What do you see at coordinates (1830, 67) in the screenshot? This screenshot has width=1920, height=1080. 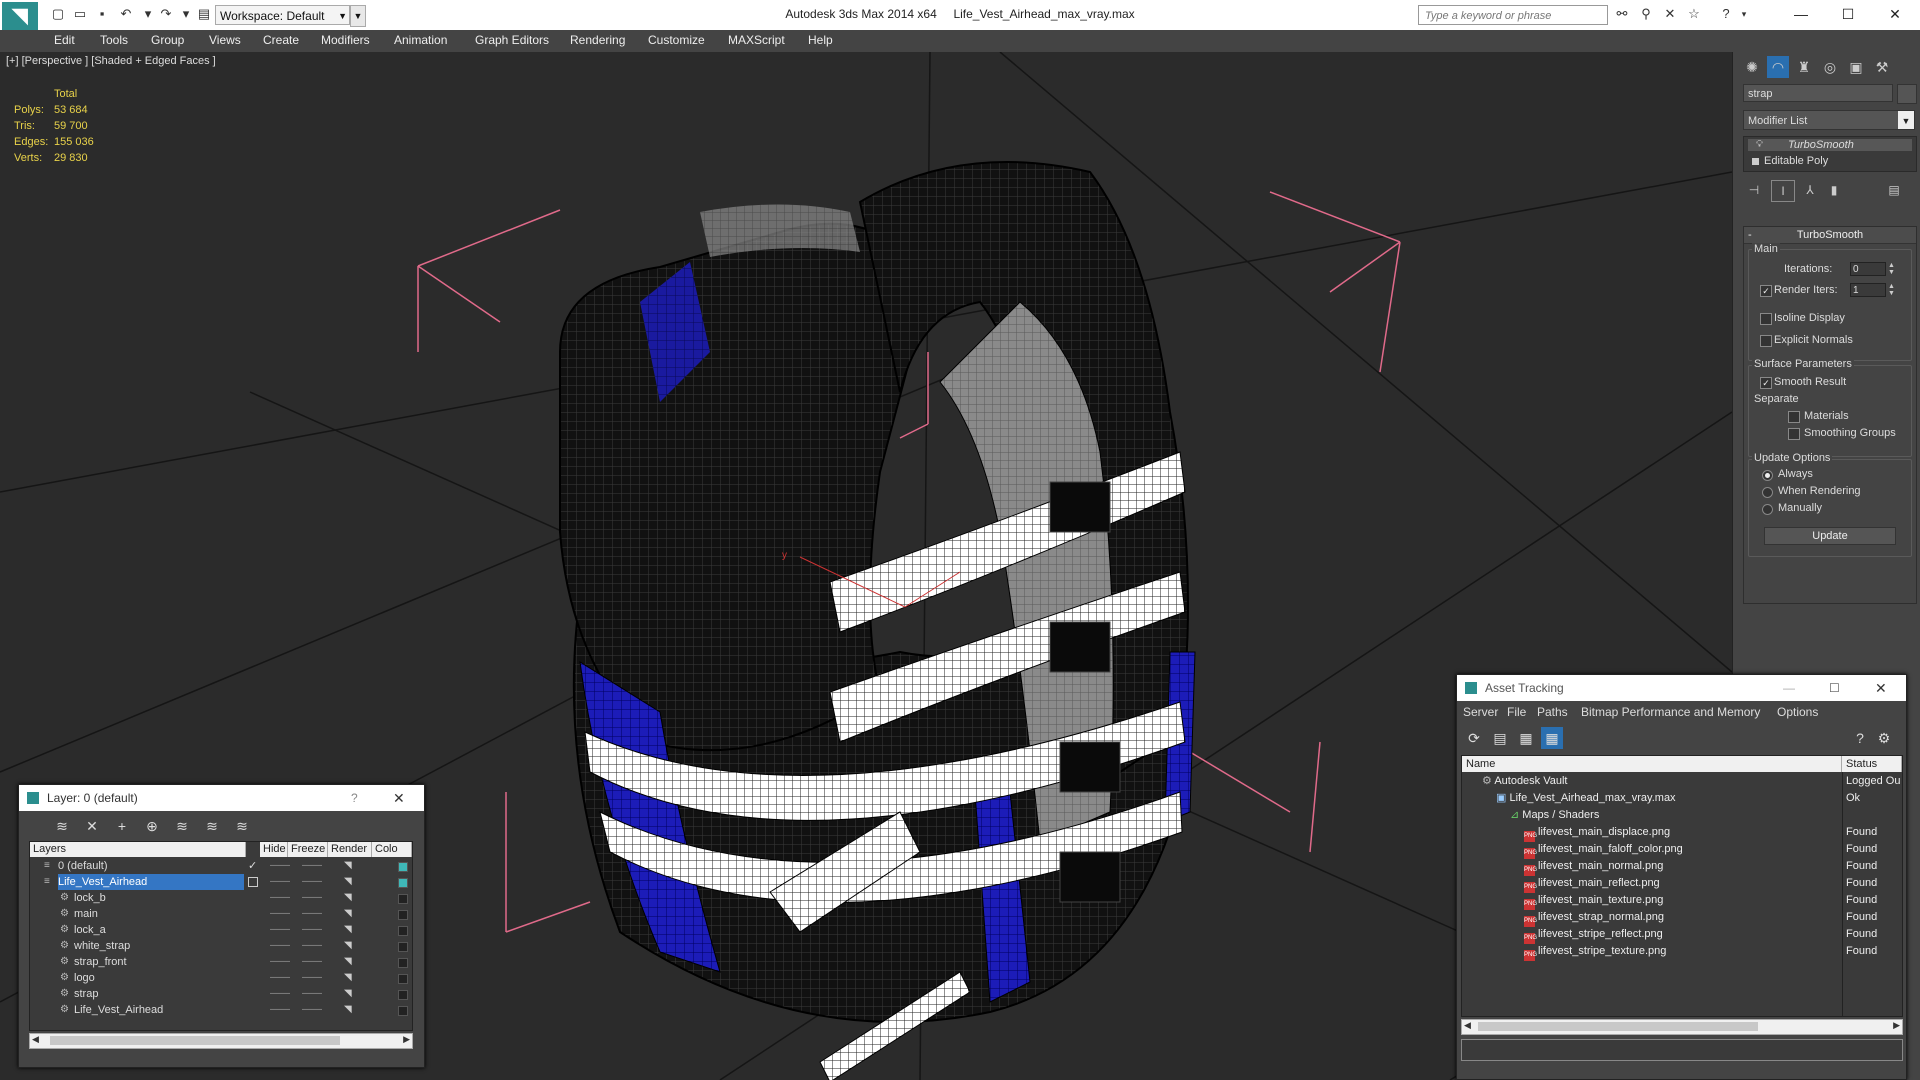 I see `motion-tab-icon: ◎` at bounding box center [1830, 67].